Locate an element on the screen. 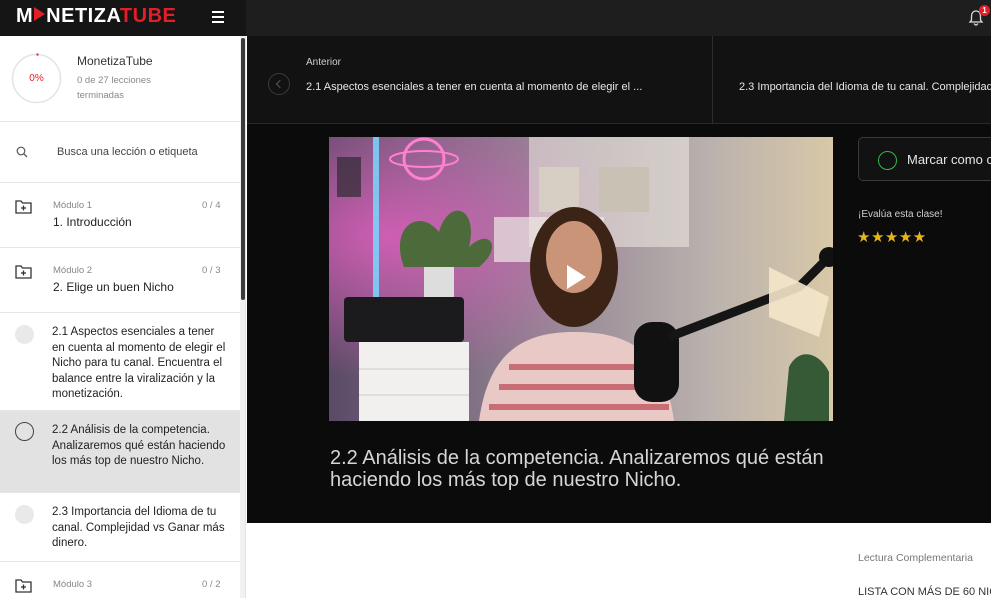 This screenshot has width=991, height=598. module-title: 1. Introducción is located at coordinates (92, 222).